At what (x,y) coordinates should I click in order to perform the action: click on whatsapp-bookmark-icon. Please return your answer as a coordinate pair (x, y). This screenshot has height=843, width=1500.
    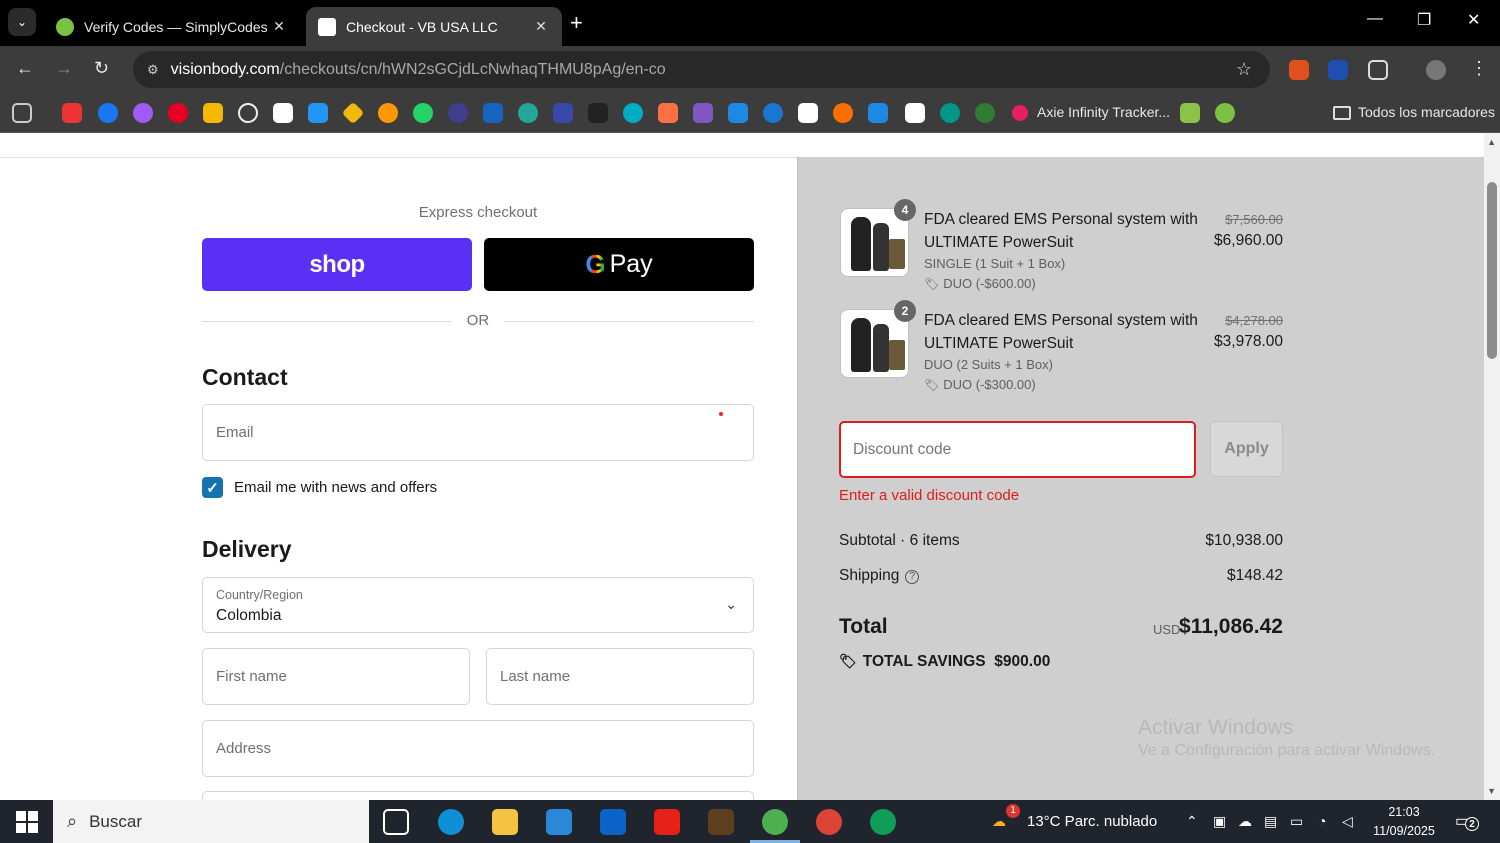
    Looking at the image, I should click on (423, 113).